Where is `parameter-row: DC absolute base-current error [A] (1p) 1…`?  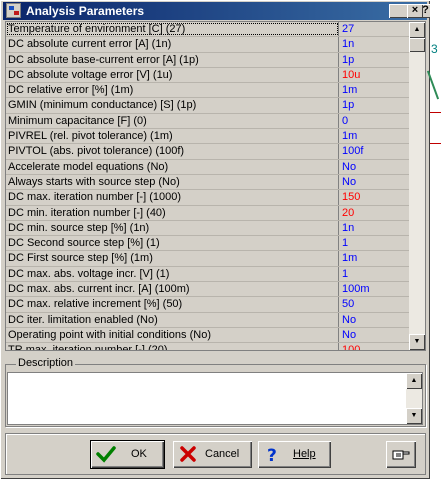
parameter-row: DC absolute base-current error [A] (1p) 1… is located at coordinates (215, 60).